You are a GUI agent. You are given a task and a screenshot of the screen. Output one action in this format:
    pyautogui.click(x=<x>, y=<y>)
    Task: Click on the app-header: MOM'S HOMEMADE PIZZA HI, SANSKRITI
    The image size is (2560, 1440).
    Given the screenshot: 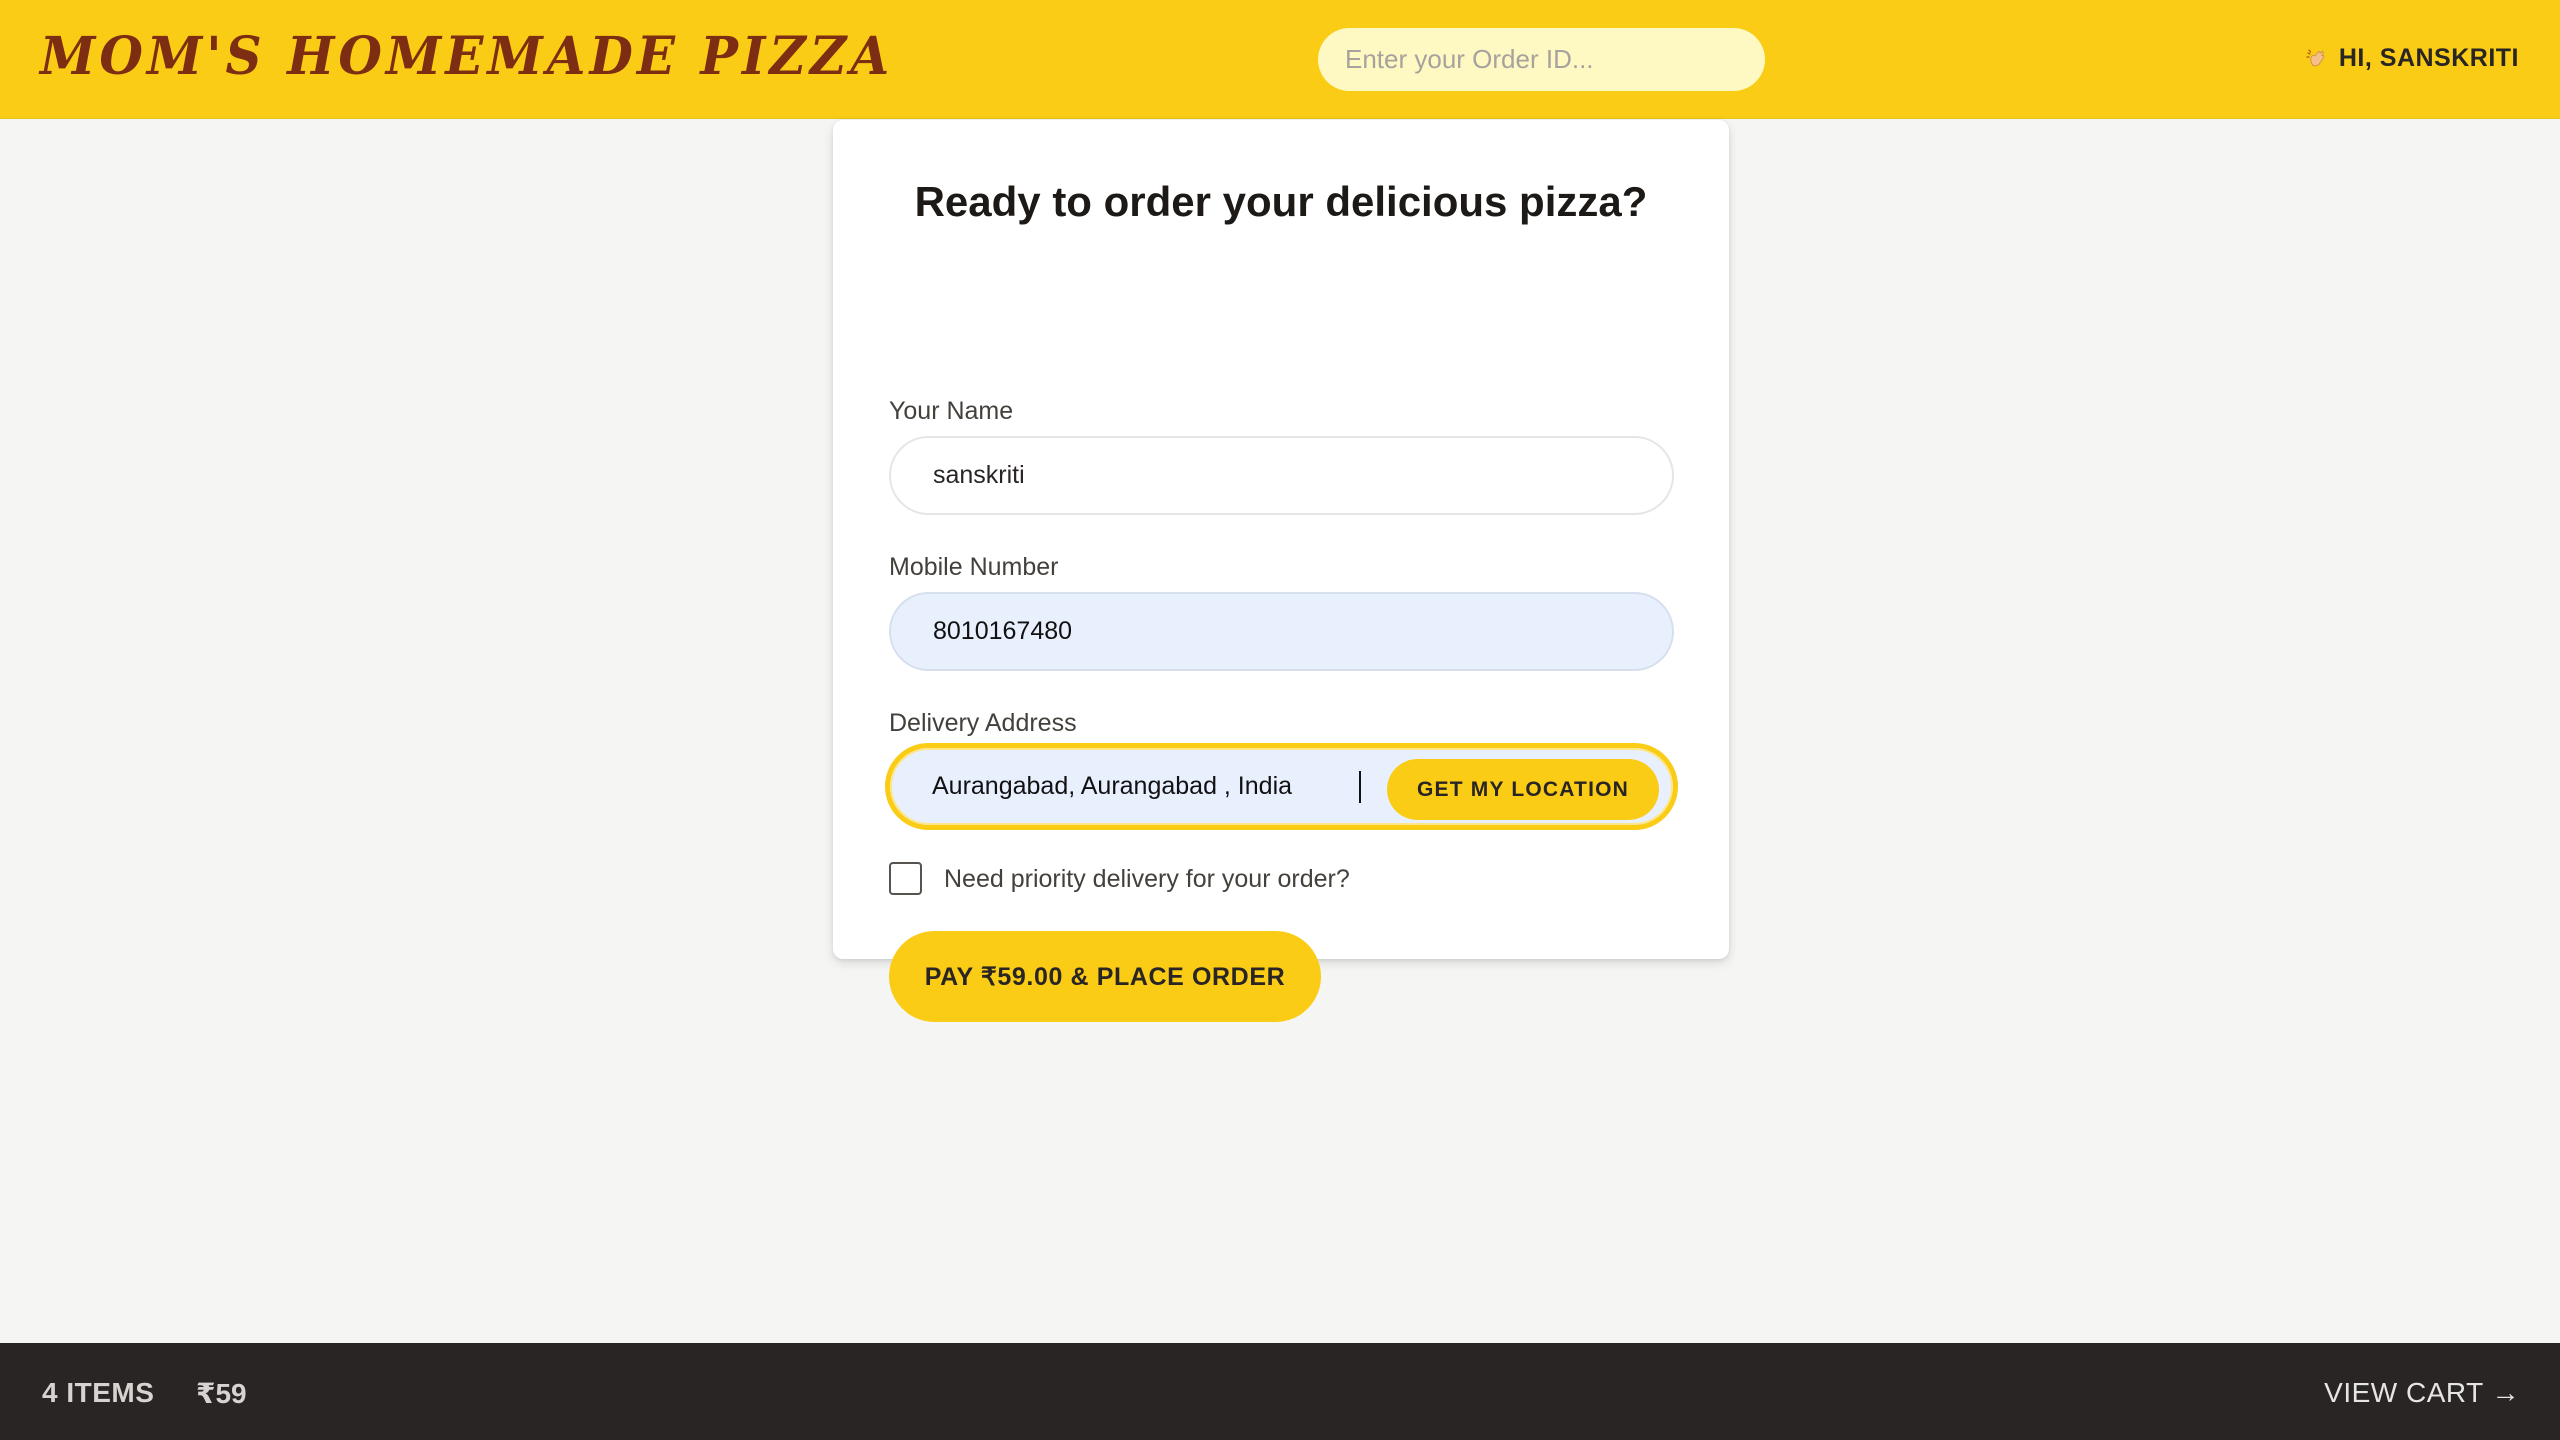 What is the action you would take?
    pyautogui.click(x=1280, y=59)
    